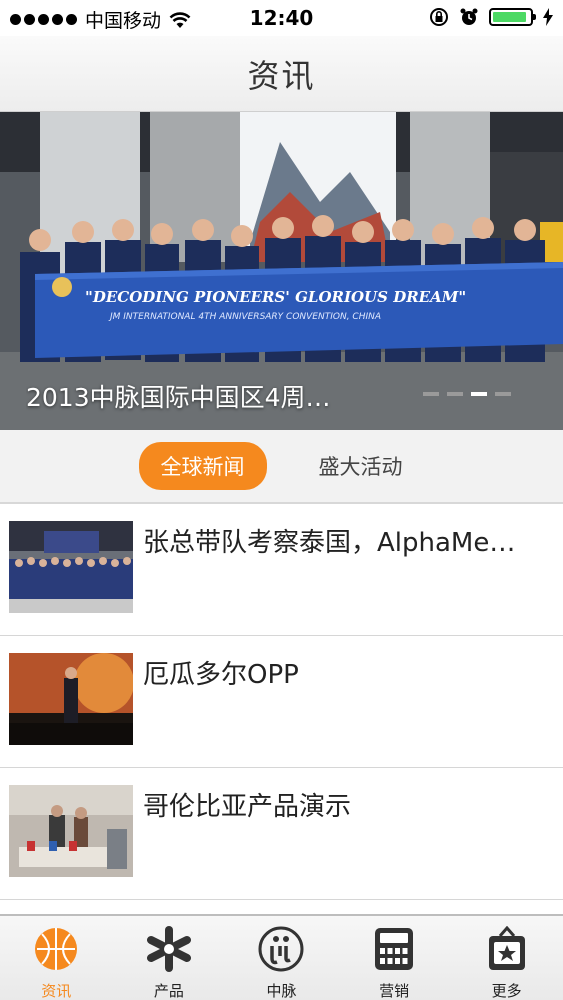 Image resolution: width=563 pixels, height=1000 pixels. I want to click on navigation-bar: 资讯, so click(281, 74).